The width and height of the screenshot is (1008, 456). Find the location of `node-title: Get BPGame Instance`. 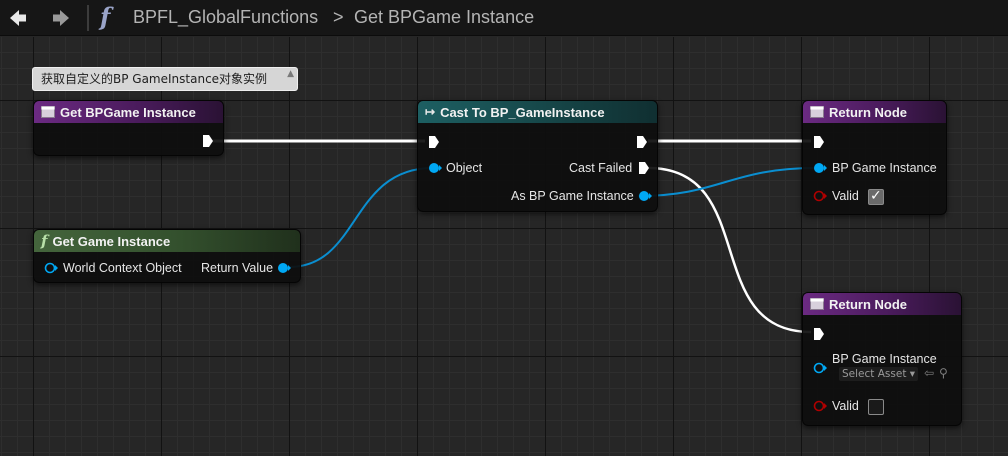

node-title: Get BPGame Instance is located at coordinates (128, 112).